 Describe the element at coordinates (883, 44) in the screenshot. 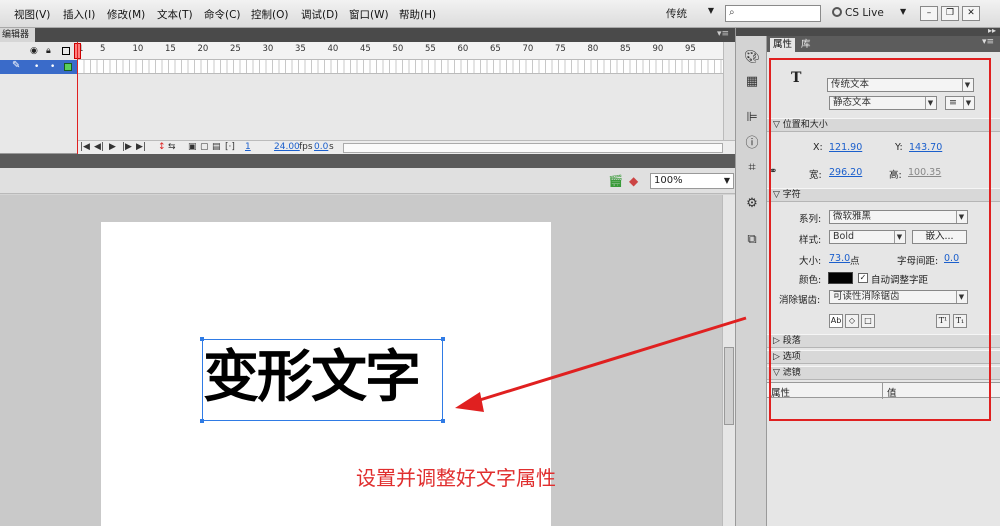

I see `panel-tabs: 属性 库 ▾≡` at that location.